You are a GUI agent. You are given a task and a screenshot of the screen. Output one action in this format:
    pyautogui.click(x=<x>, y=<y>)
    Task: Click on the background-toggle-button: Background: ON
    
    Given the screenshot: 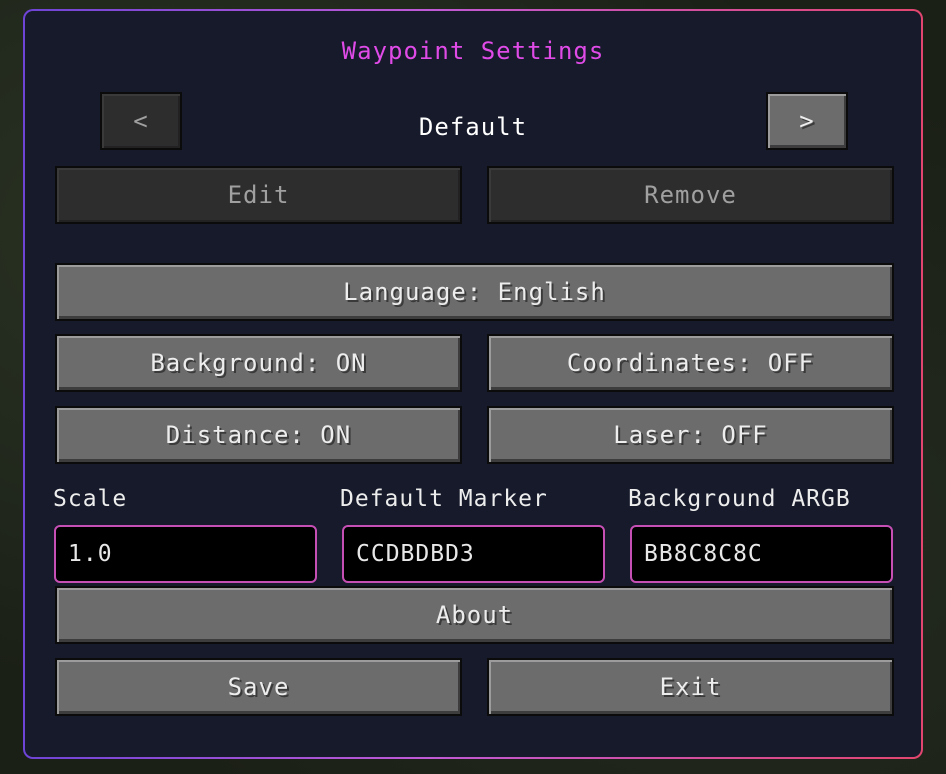 What is the action you would take?
    pyautogui.click(x=258, y=363)
    